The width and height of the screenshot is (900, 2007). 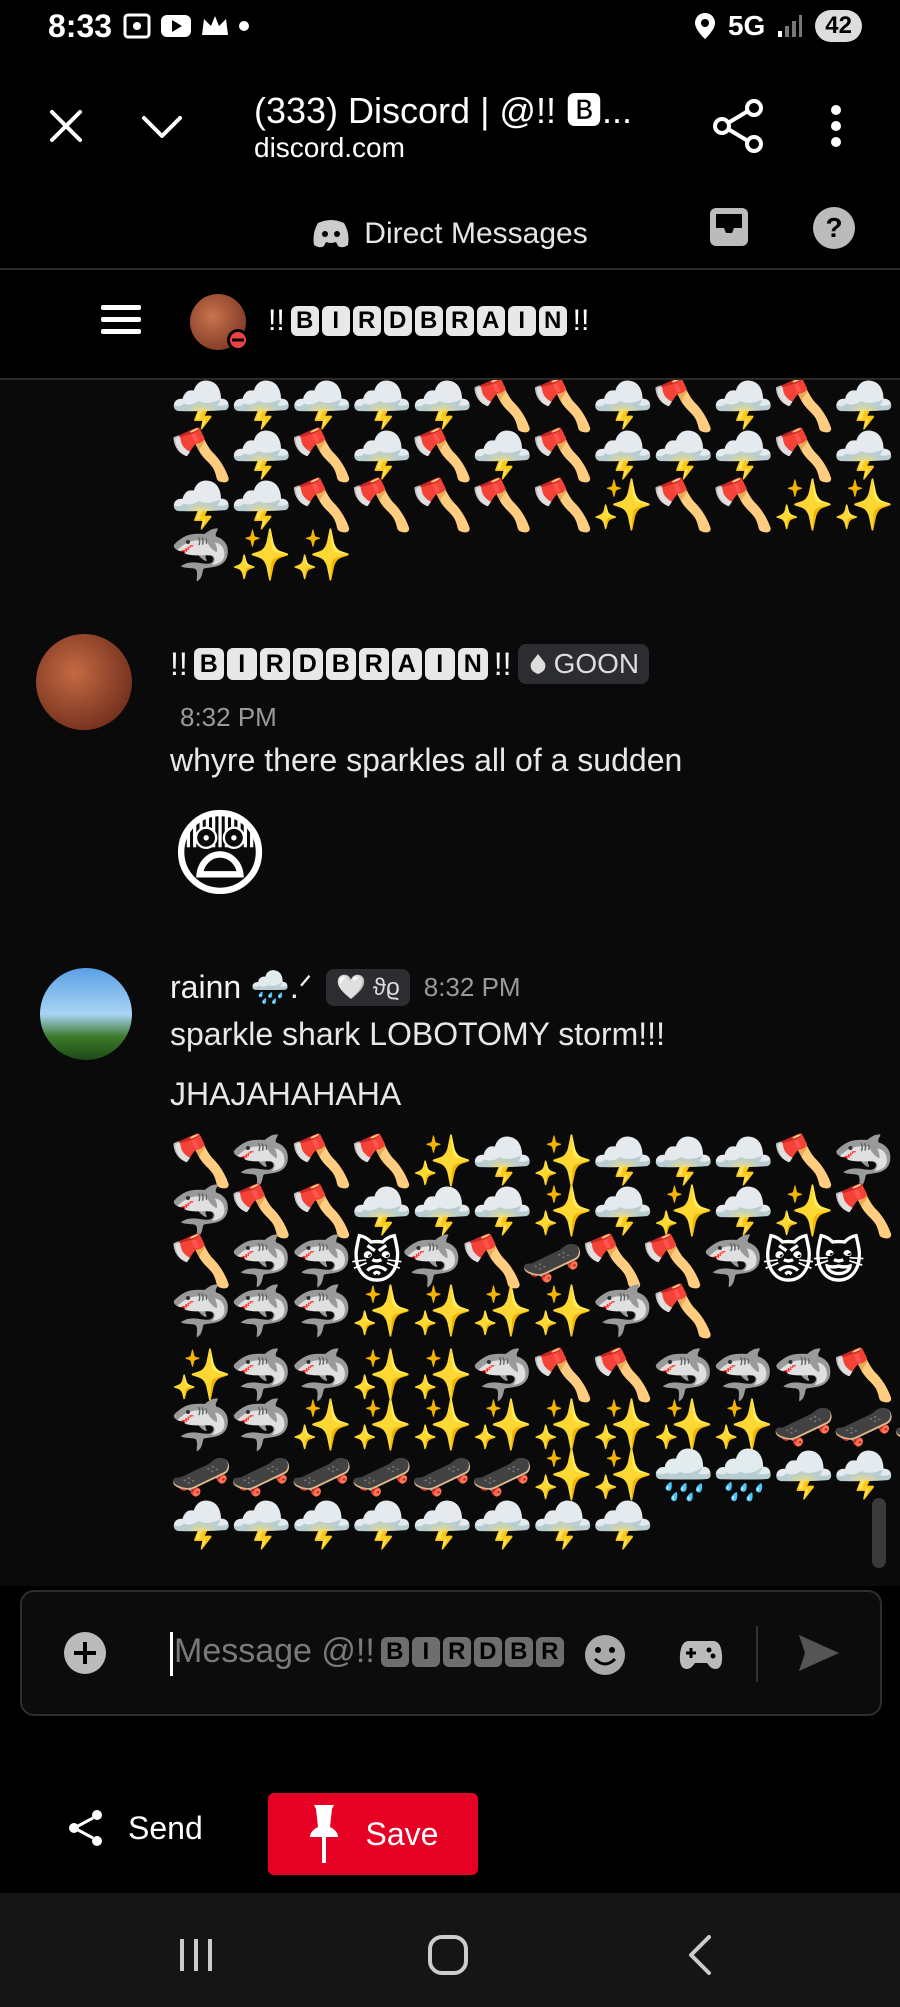 What do you see at coordinates (412, 1525) in the screenshot?
I see `emoji-row: 🌩️🌩️🌩️🌩️🌩️🌩️🌩️🌩️` at bounding box center [412, 1525].